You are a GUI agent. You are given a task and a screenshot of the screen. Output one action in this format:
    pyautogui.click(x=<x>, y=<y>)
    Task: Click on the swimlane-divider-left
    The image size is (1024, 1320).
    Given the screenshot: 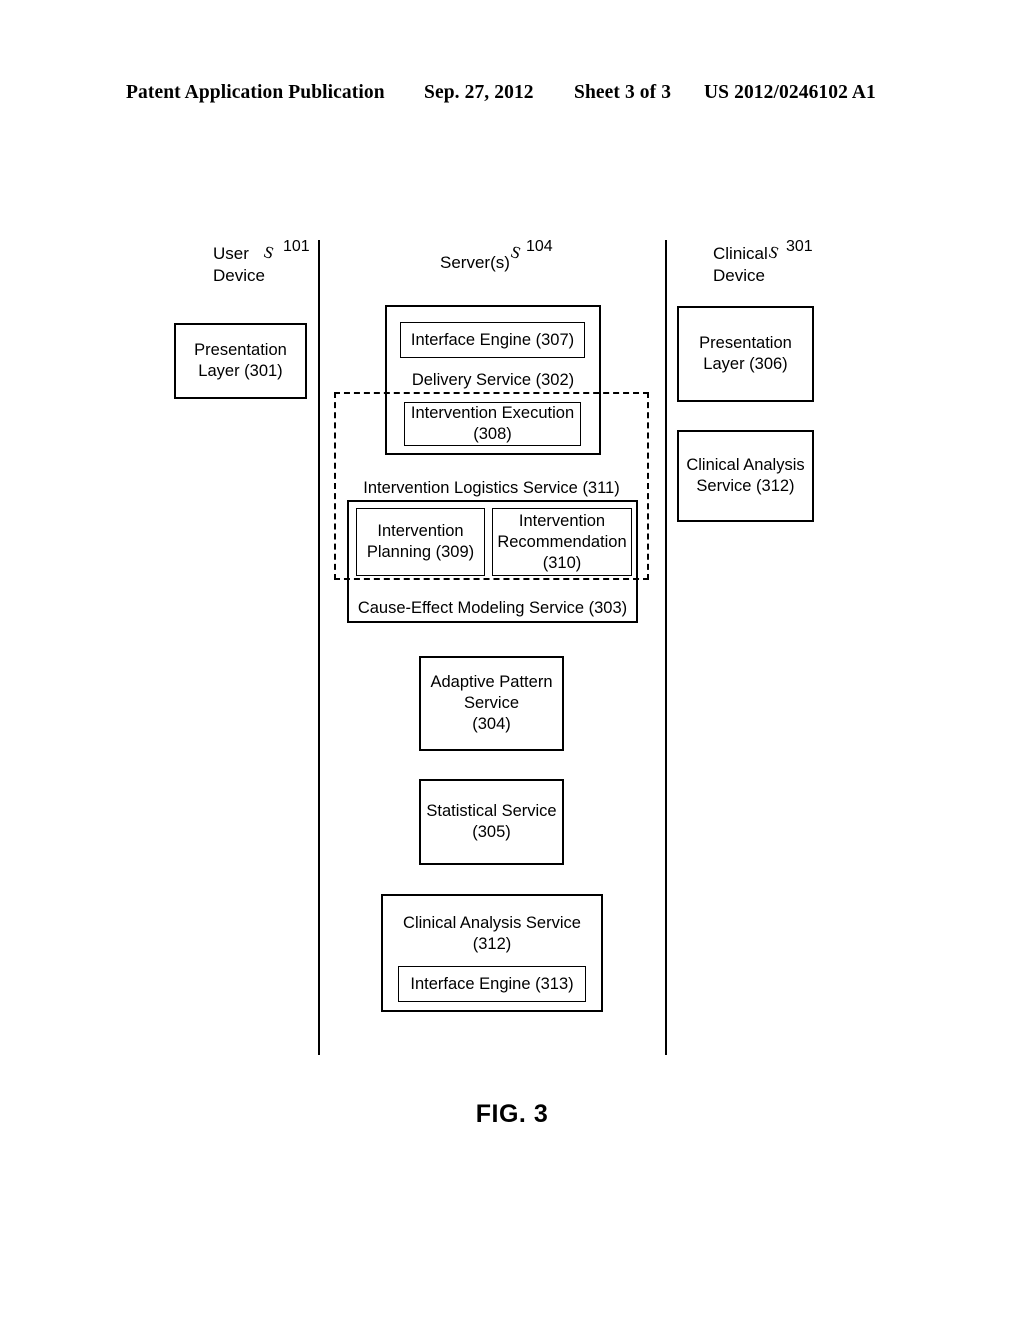 What is the action you would take?
    pyautogui.click(x=319, y=647)
    